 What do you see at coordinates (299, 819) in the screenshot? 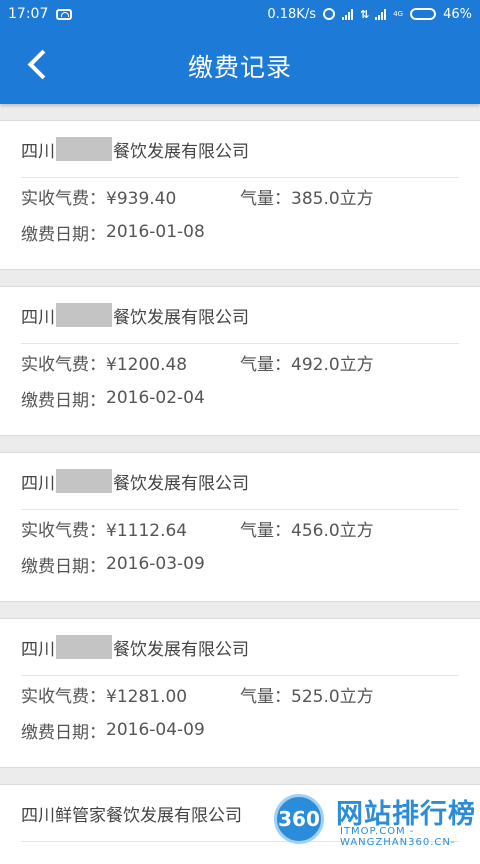
I see `watermark-360-icon: 360` at bounding box center [299, 819].